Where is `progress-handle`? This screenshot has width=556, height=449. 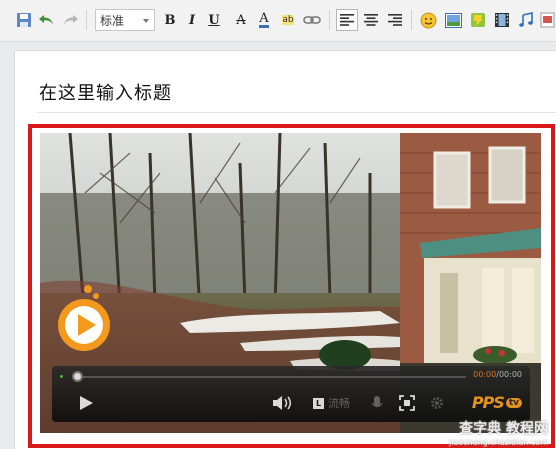 progress-handle is located at coordinates (77, 376).